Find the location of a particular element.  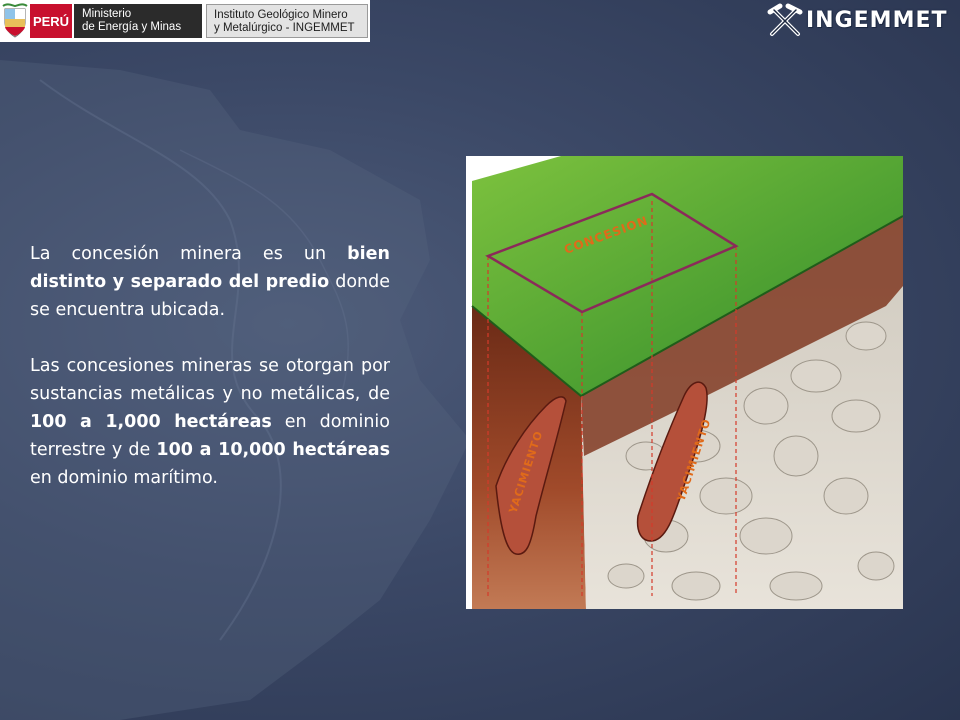

crossed-hammers-icon is located at coordinates (785, 19).